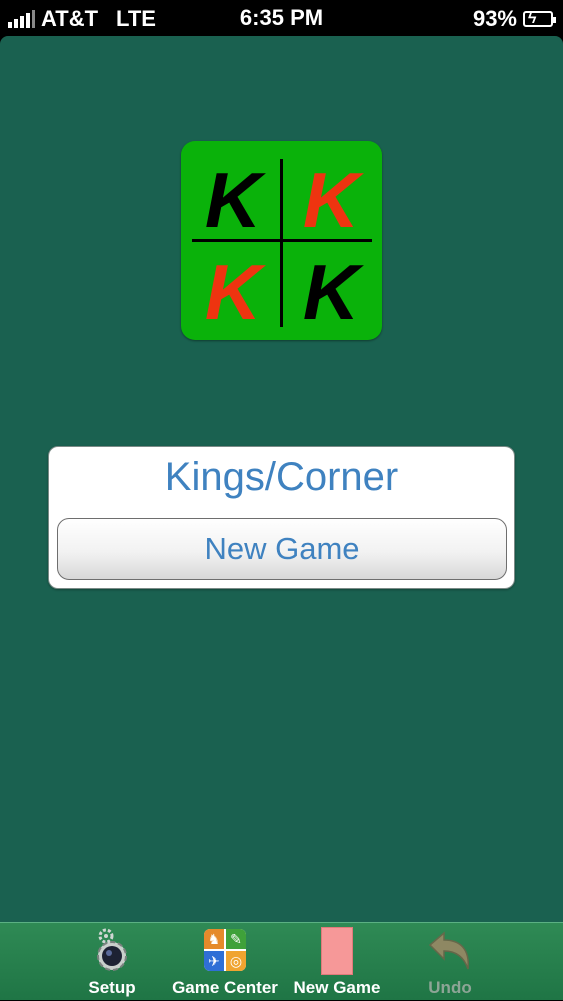 The height and width of the screenshot is (1001, 563). I want to click on logo-letter-bottom-left: K, so click(233, 292).